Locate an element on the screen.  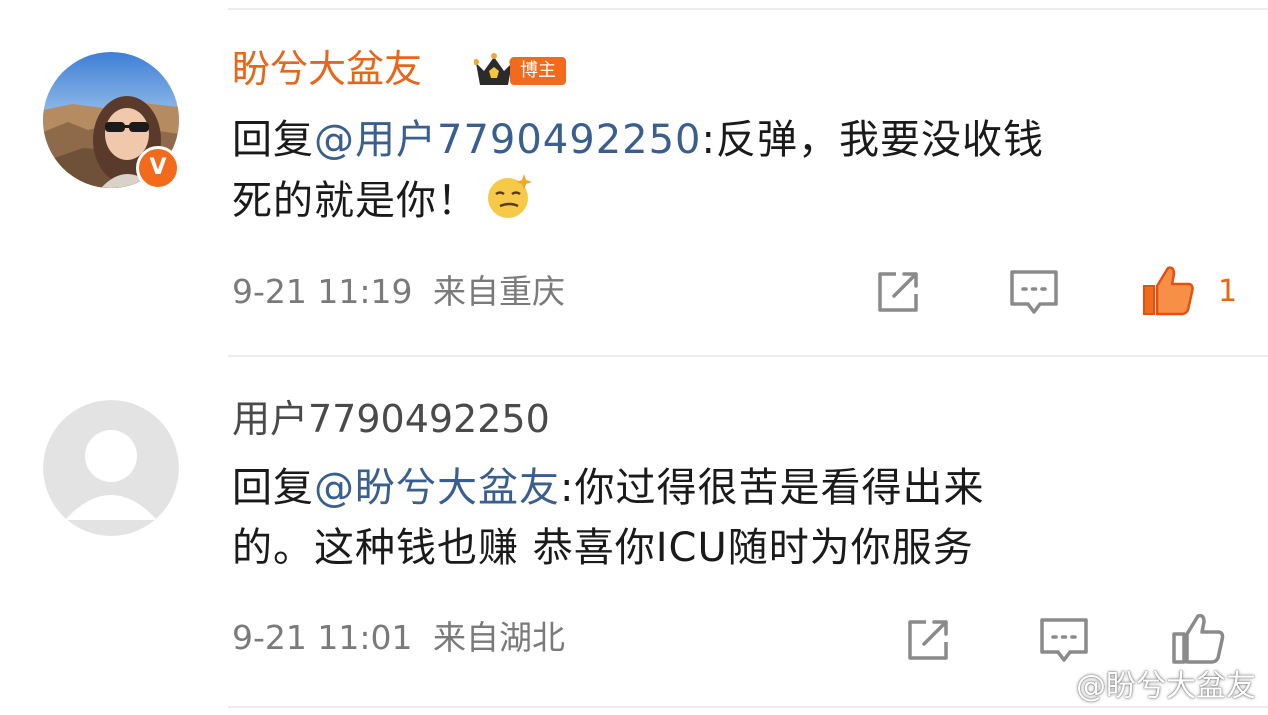
crown-icon is located at coordinates (494, 69).